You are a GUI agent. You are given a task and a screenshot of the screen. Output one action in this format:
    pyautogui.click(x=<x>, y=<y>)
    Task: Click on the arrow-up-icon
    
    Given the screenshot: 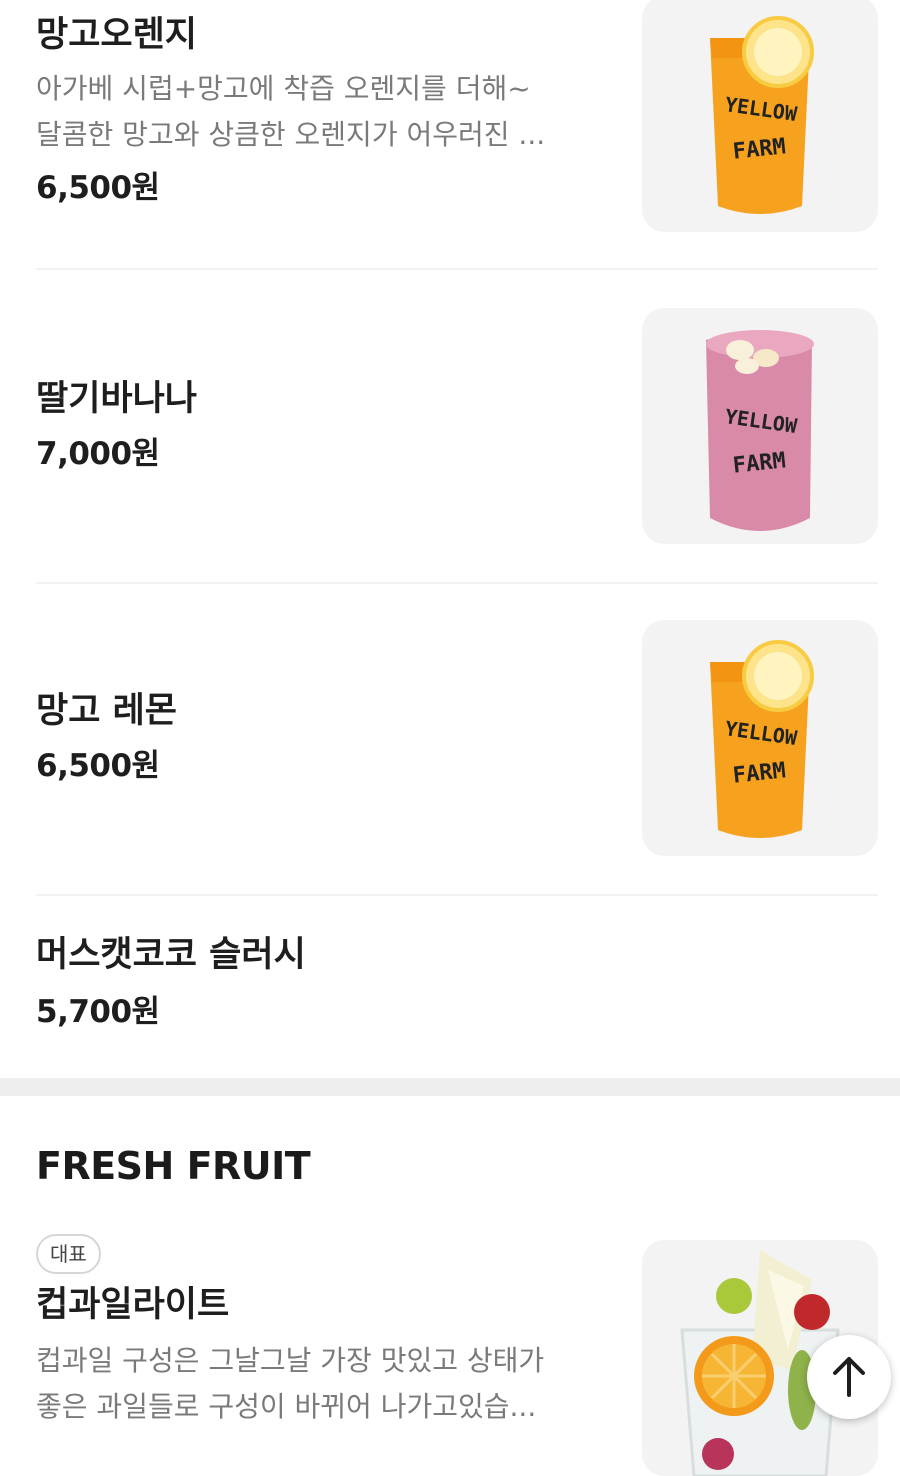 What is the action you would take?
    pyautogui.click(x=849, y=1377)
    